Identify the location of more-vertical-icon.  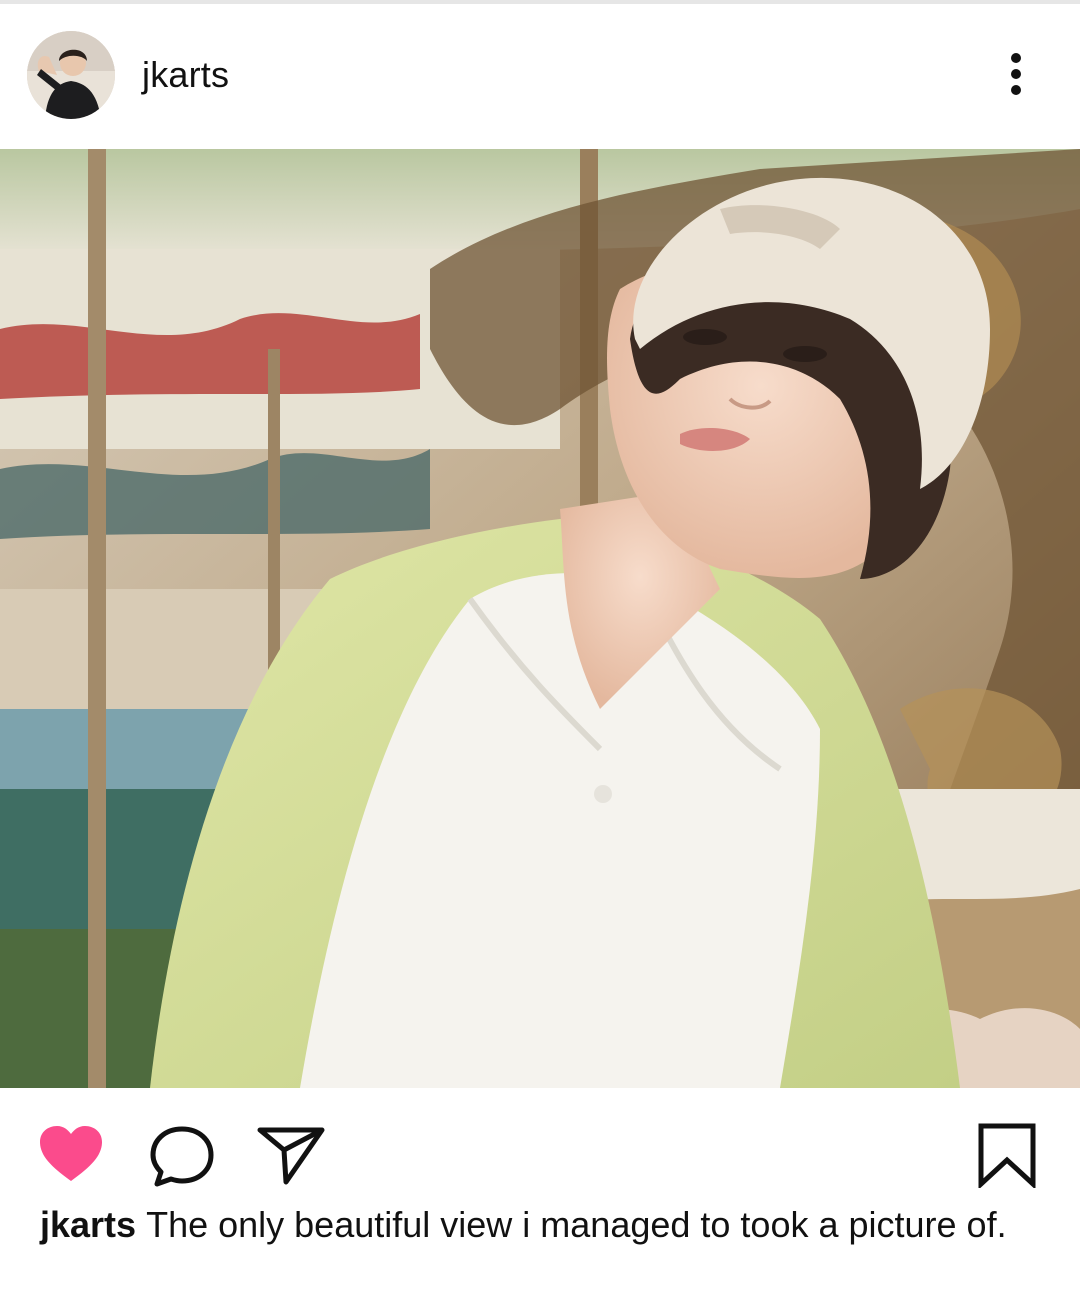
(1016, 74).